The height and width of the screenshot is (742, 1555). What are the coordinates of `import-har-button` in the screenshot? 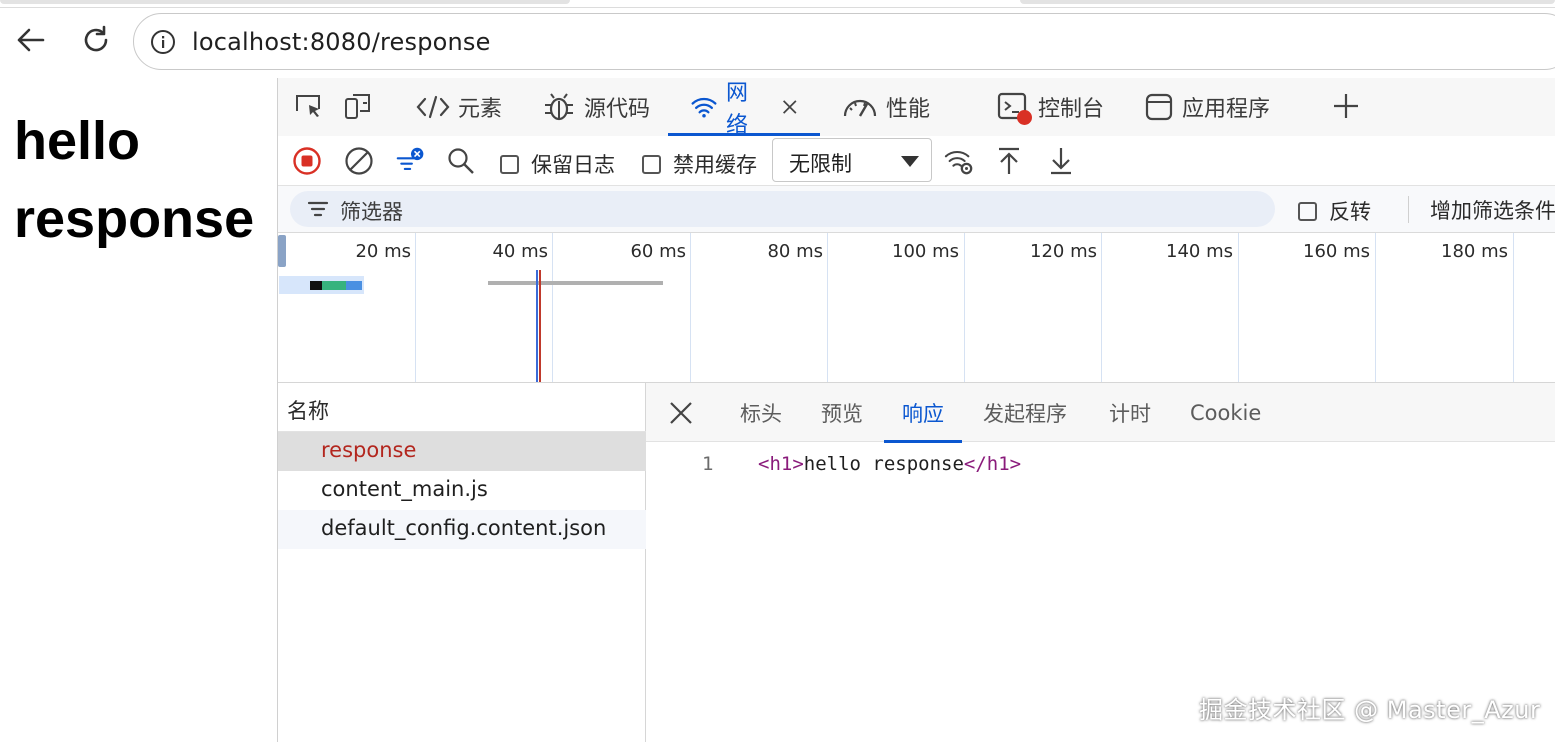 It's located at (1009, 161).